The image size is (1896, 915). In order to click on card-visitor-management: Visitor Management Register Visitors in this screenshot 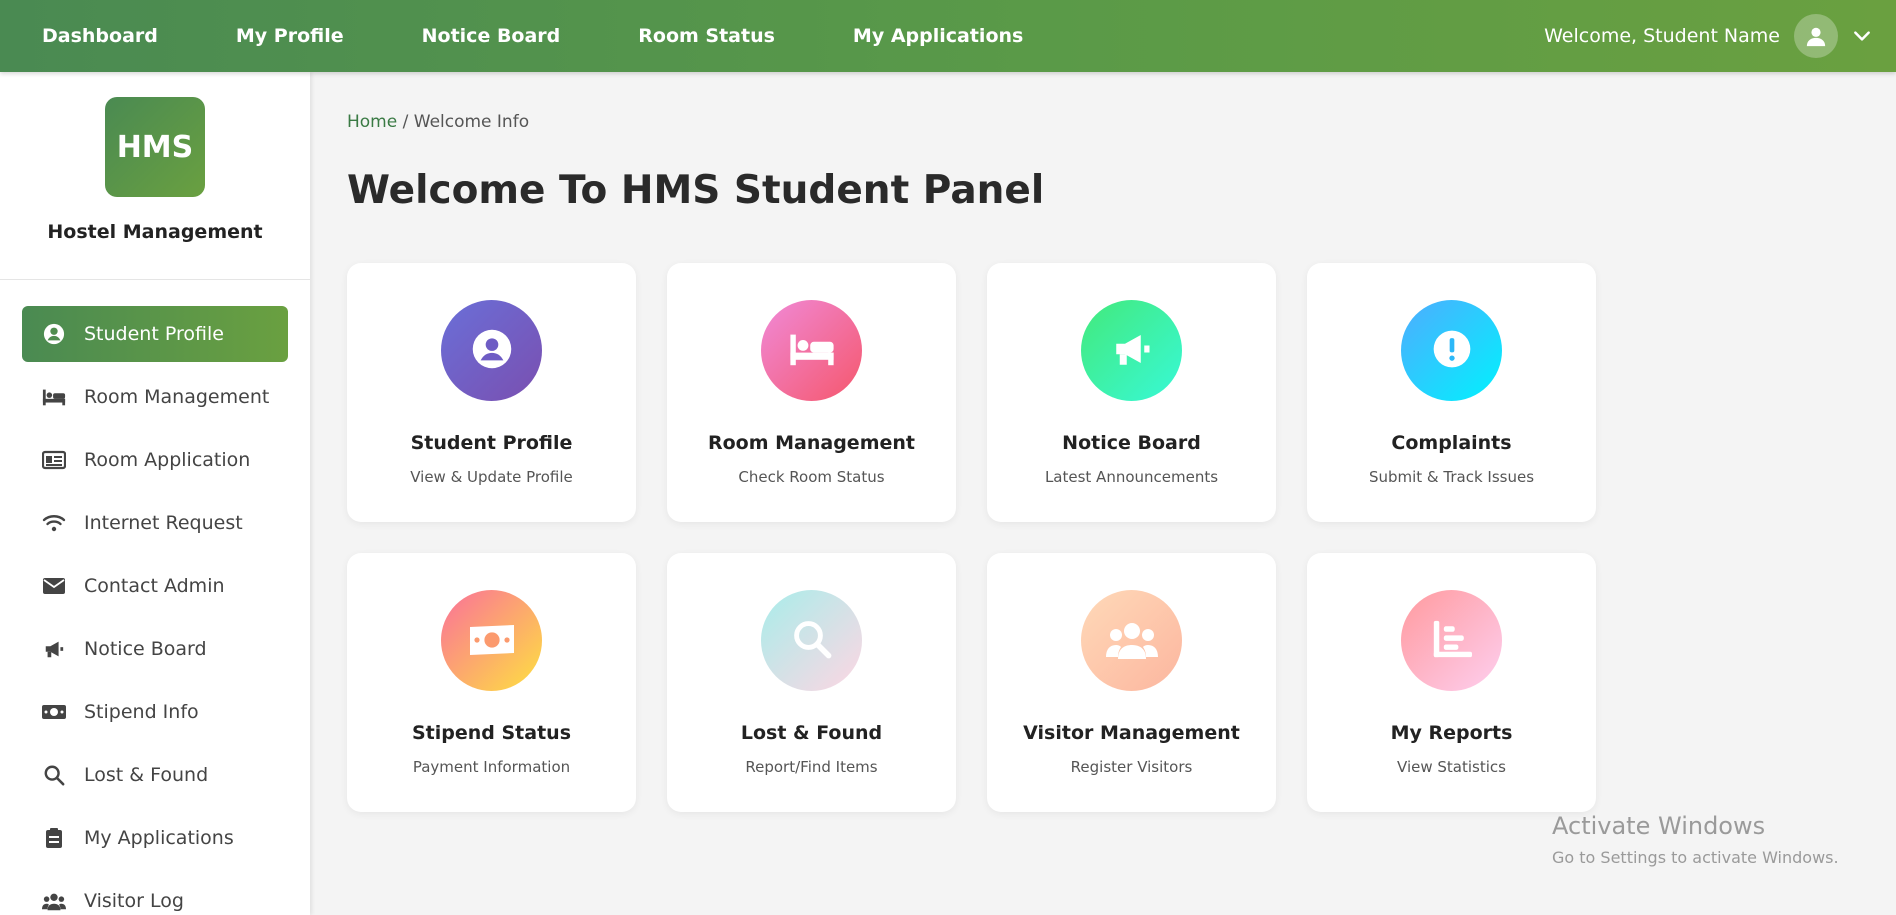, I will do `click(1131, 682)`.